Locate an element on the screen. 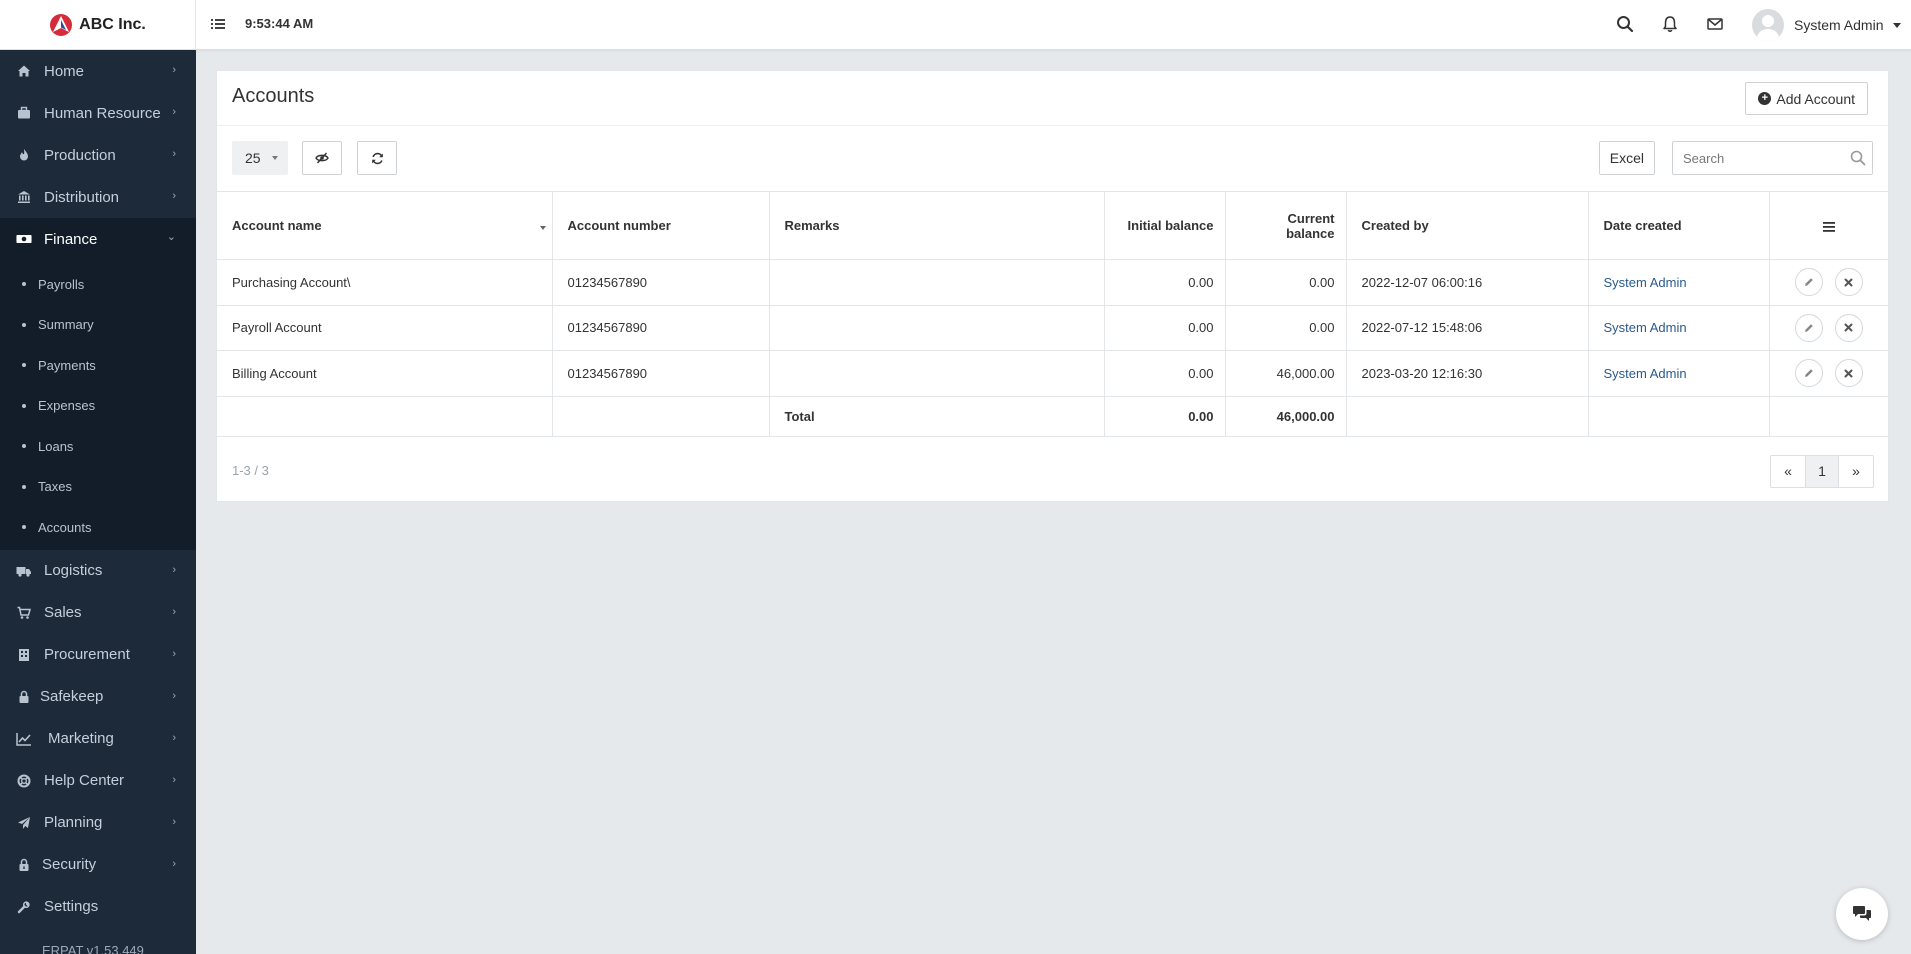 This screenshot has width=1911, height=954. sidebar-item-label: Home is located at coordinates (64, 71).